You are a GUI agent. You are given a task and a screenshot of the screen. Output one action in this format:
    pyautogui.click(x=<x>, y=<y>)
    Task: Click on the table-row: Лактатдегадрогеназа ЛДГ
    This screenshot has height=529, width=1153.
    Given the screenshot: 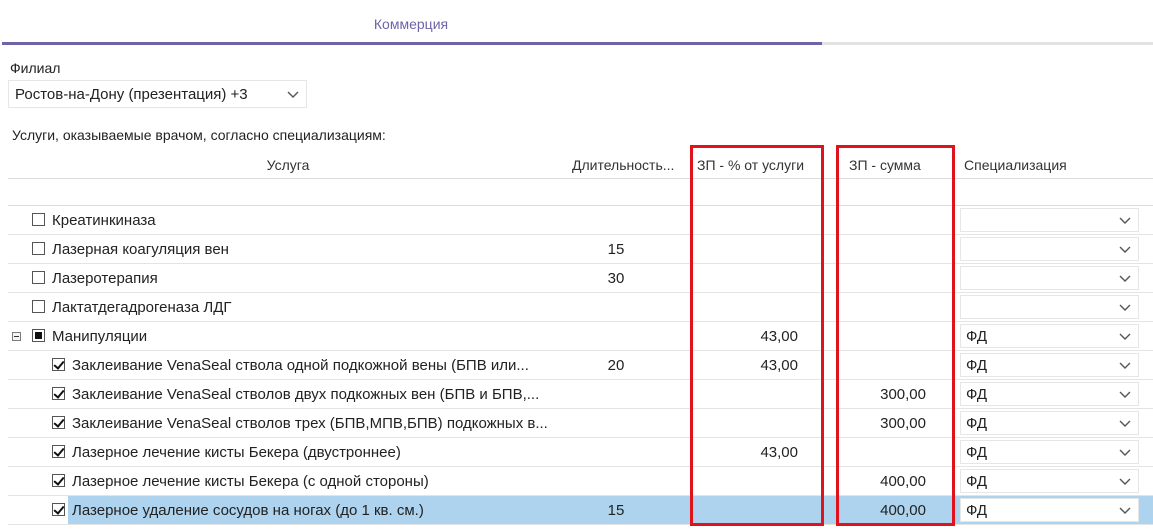 What is the action you would take?
    pyautogui.click(x=580, y=307)
    